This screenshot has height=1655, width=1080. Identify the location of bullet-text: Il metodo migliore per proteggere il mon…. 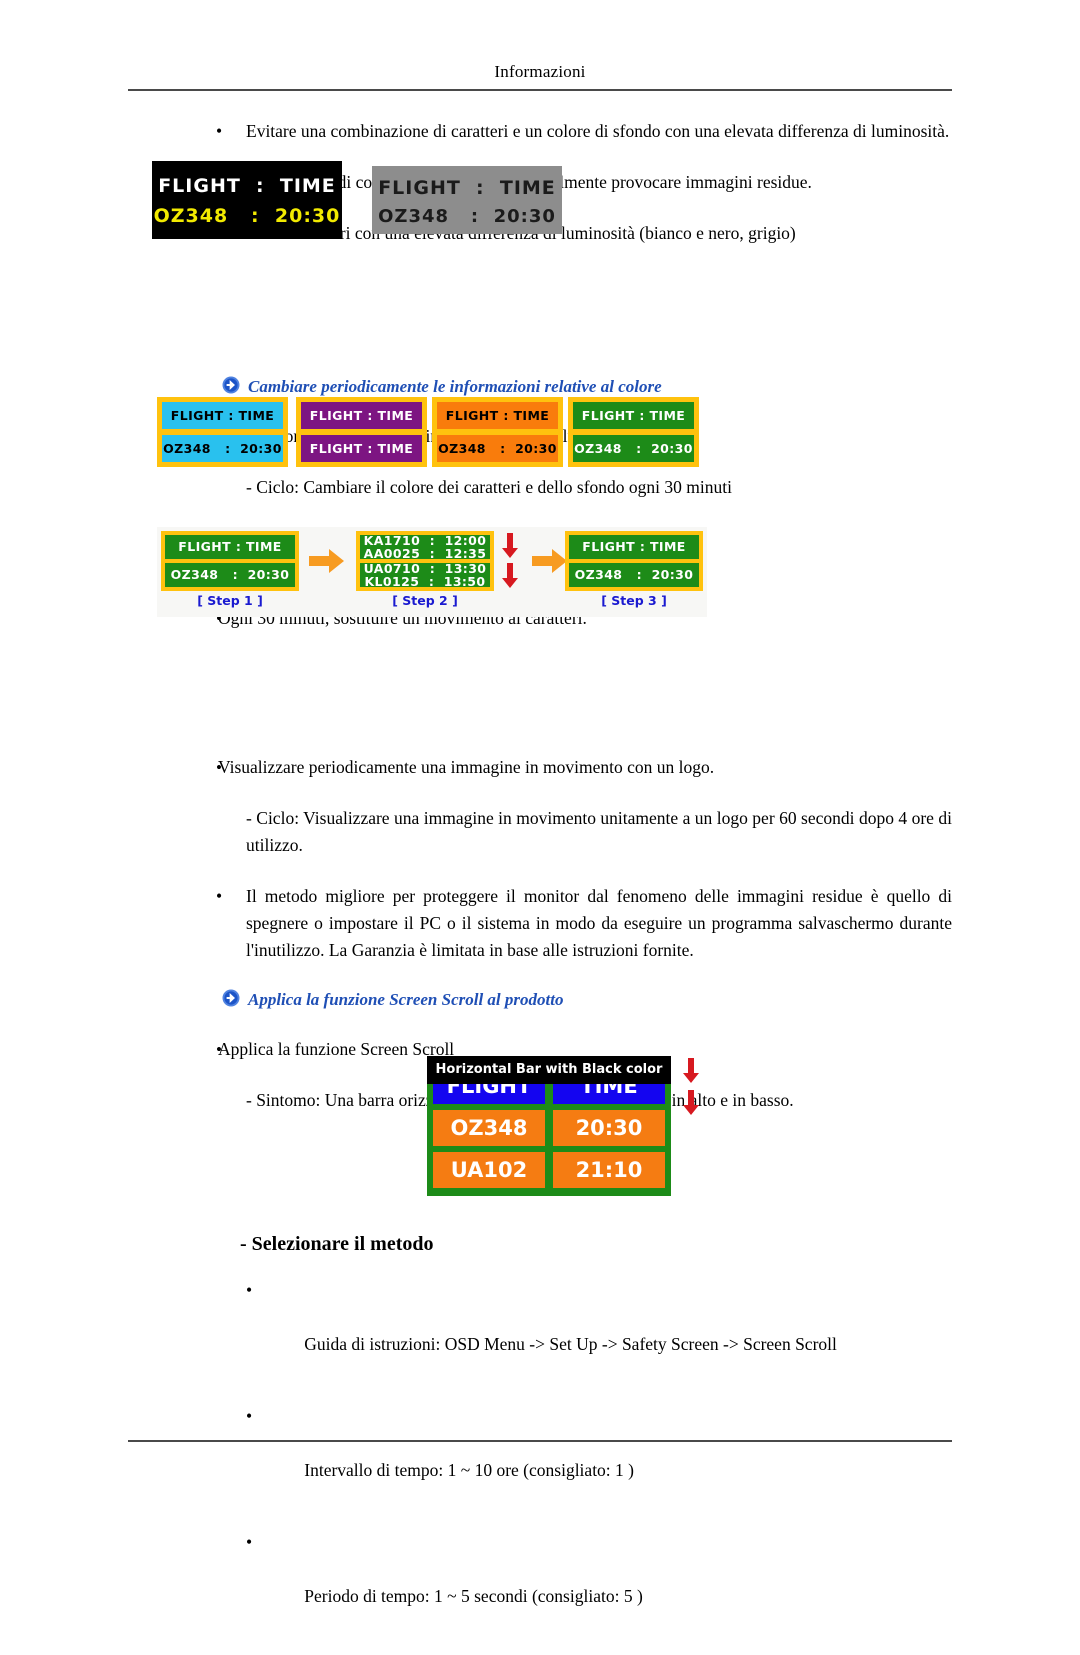
(599, 923).